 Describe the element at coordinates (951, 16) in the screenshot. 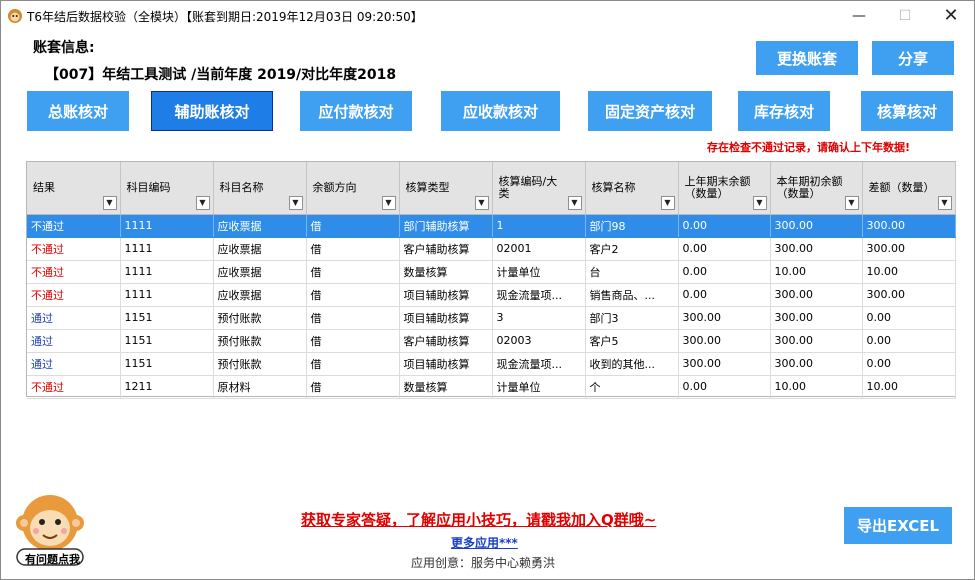

I see `close-button: ✕` at that location.